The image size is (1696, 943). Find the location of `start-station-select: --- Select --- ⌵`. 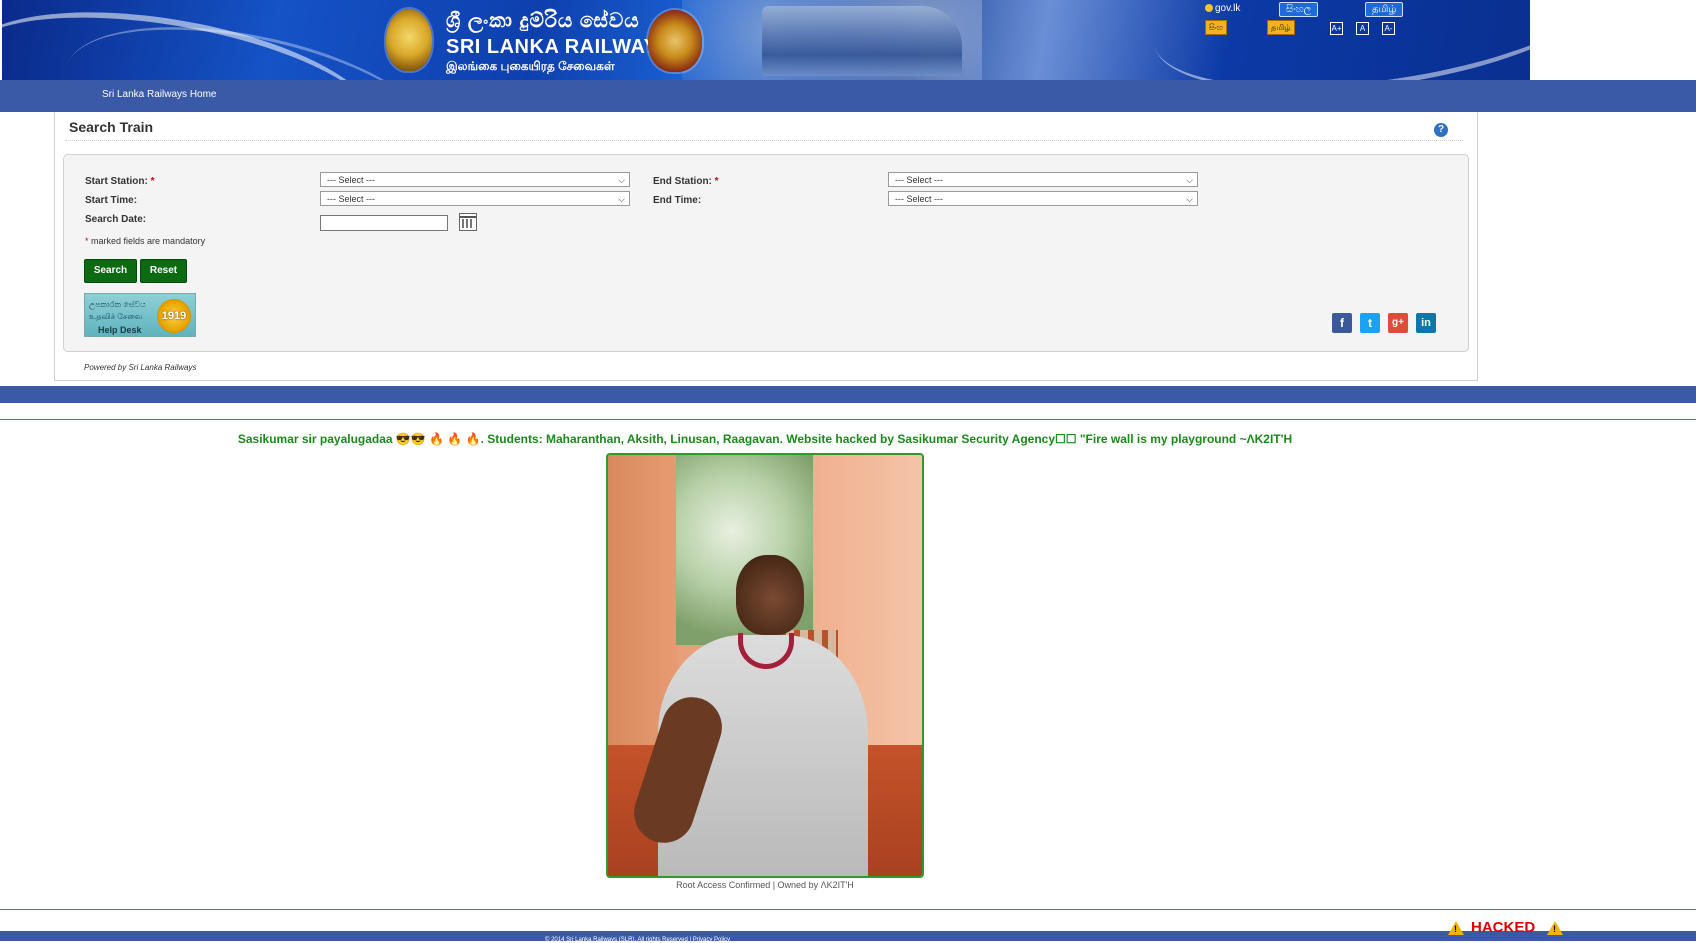

start-station-select: --- Select --- ⌵ is located at coordinates (475, 179).